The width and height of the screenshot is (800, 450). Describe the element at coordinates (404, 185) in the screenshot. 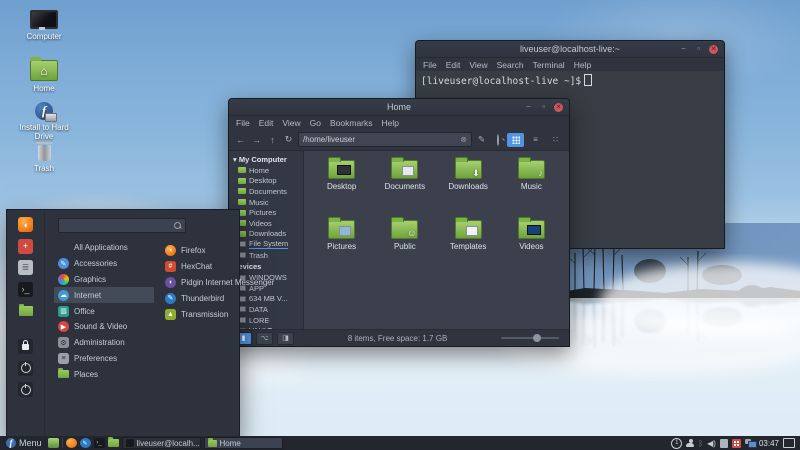

I see `folder-documents: Documents` at that location.